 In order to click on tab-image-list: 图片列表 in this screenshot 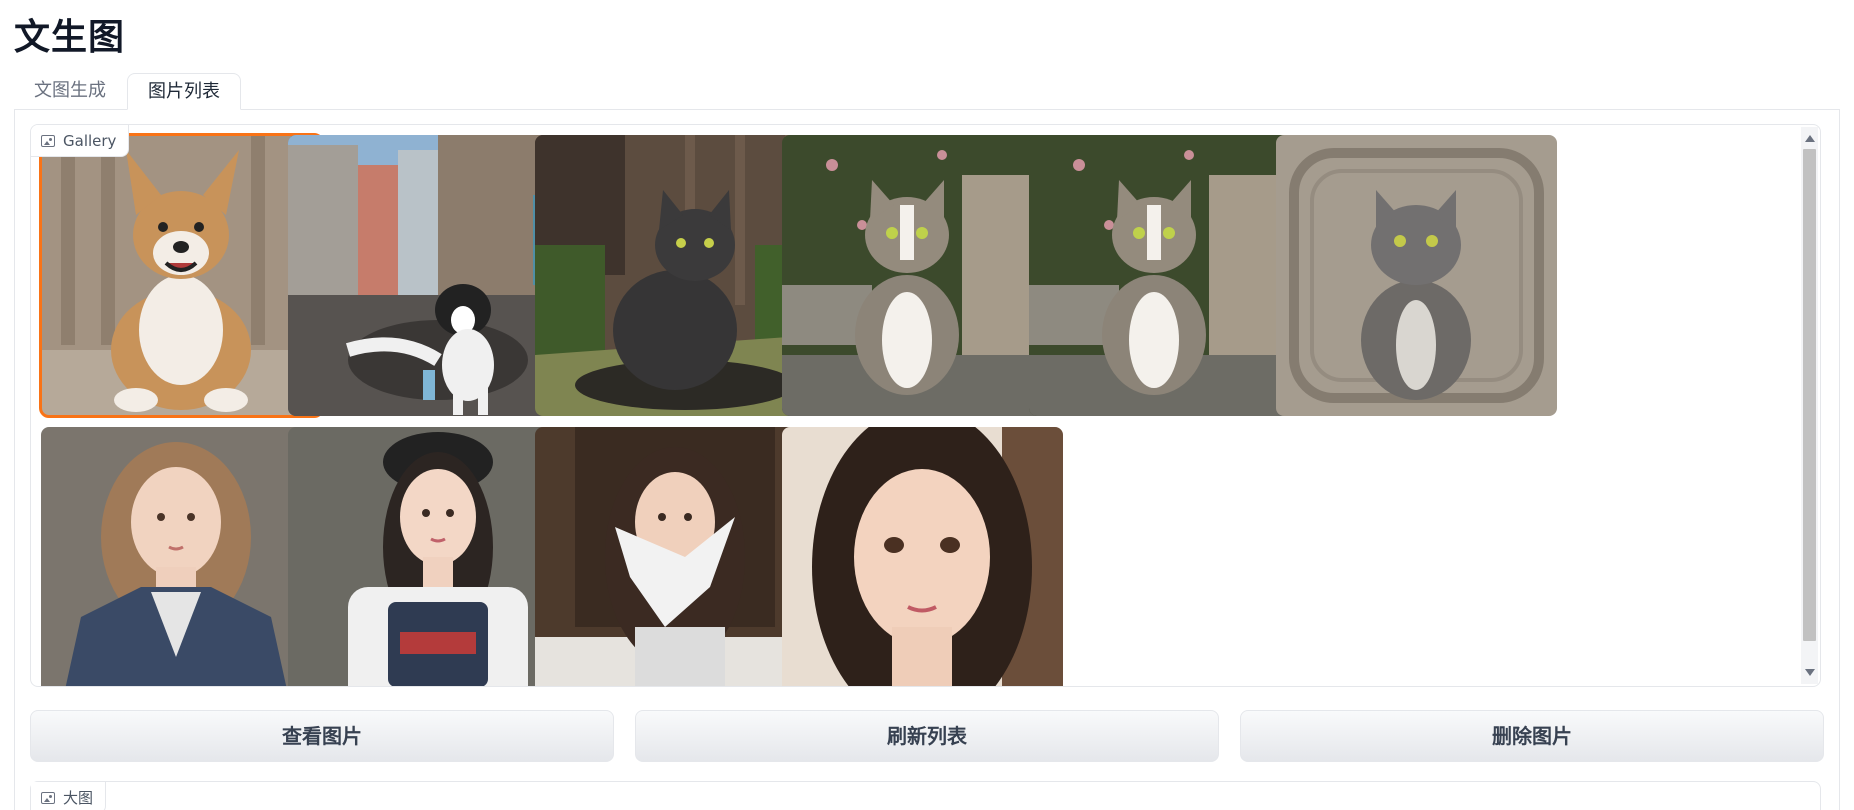, I will do `click(184, 91)`.